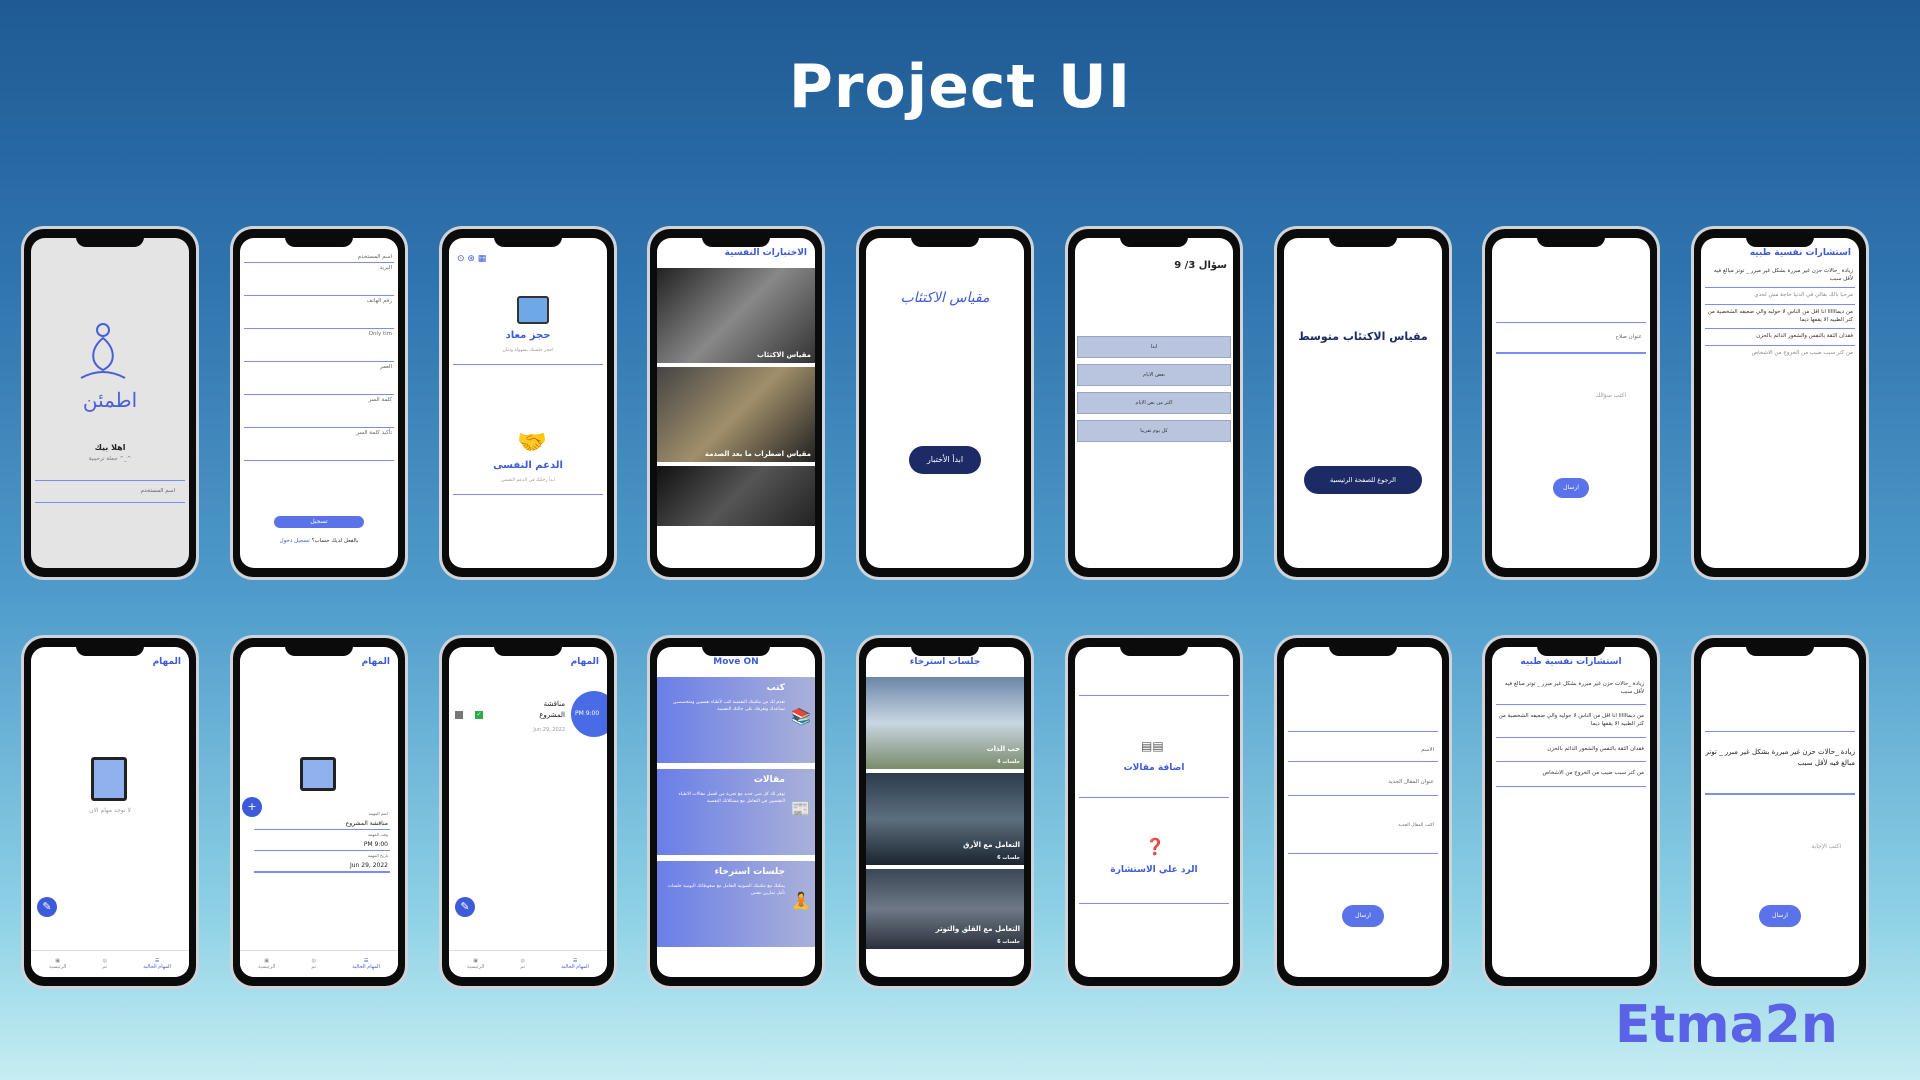 This screenshot has height=1080, width=1920. Describe the element at coordinates (319, 345) in the screenshot. I see `register-field: Only tim` at that location.